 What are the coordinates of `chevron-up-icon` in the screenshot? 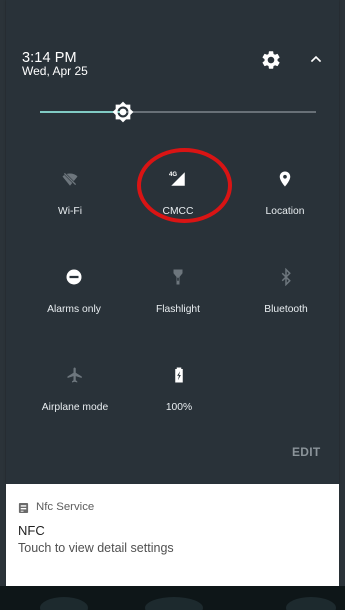 It's located at (316, 59).